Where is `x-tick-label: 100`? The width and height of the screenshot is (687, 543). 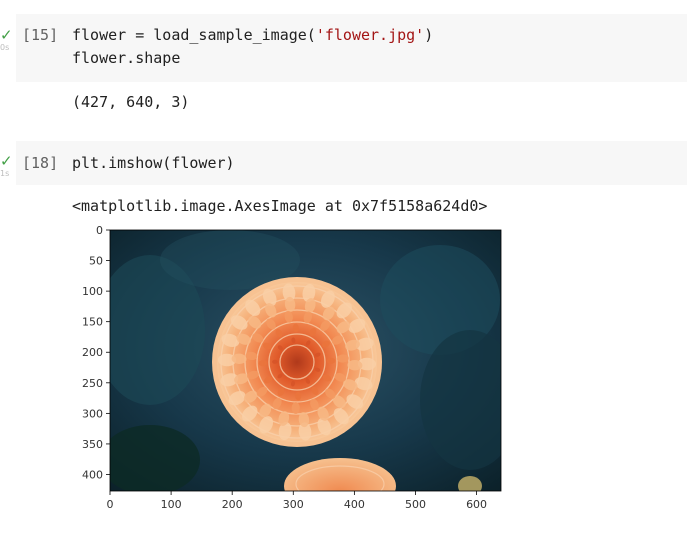 x-tick-label: 100 is located at coordinates (171, 504).